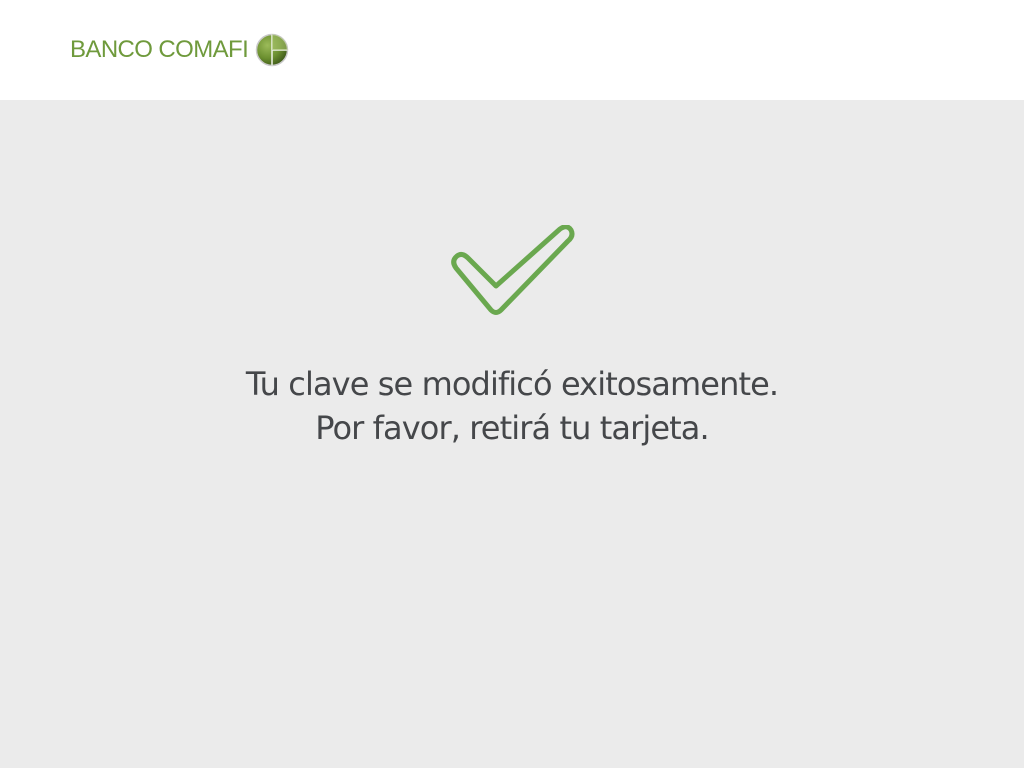 The height and width of the screenshot is (768, 1024). Describe the element at coordinates (512, 428) in the screenshot. I see `success-message-line-2: Por favor, retirá tu tarjeta.` at that location.